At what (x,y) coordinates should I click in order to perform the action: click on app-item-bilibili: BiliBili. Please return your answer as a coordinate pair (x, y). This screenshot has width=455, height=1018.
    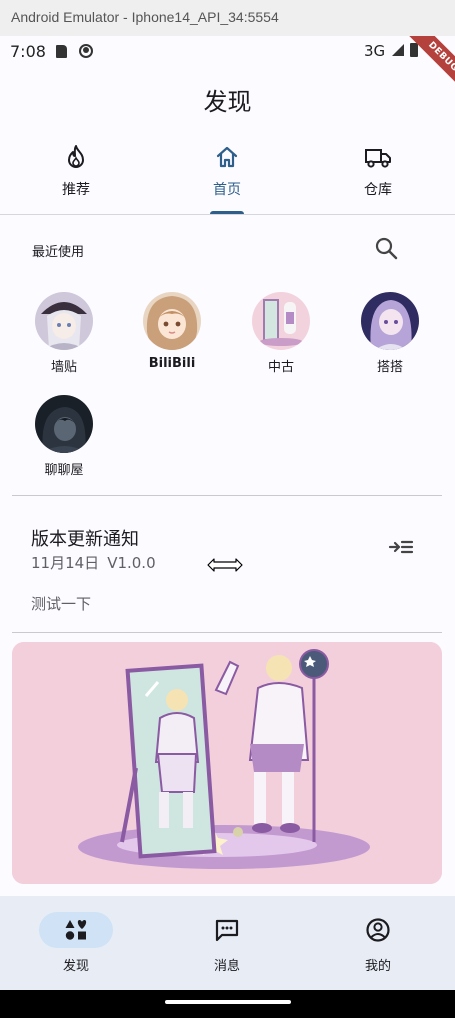
    Looking at the image, I should click on (172, 331).